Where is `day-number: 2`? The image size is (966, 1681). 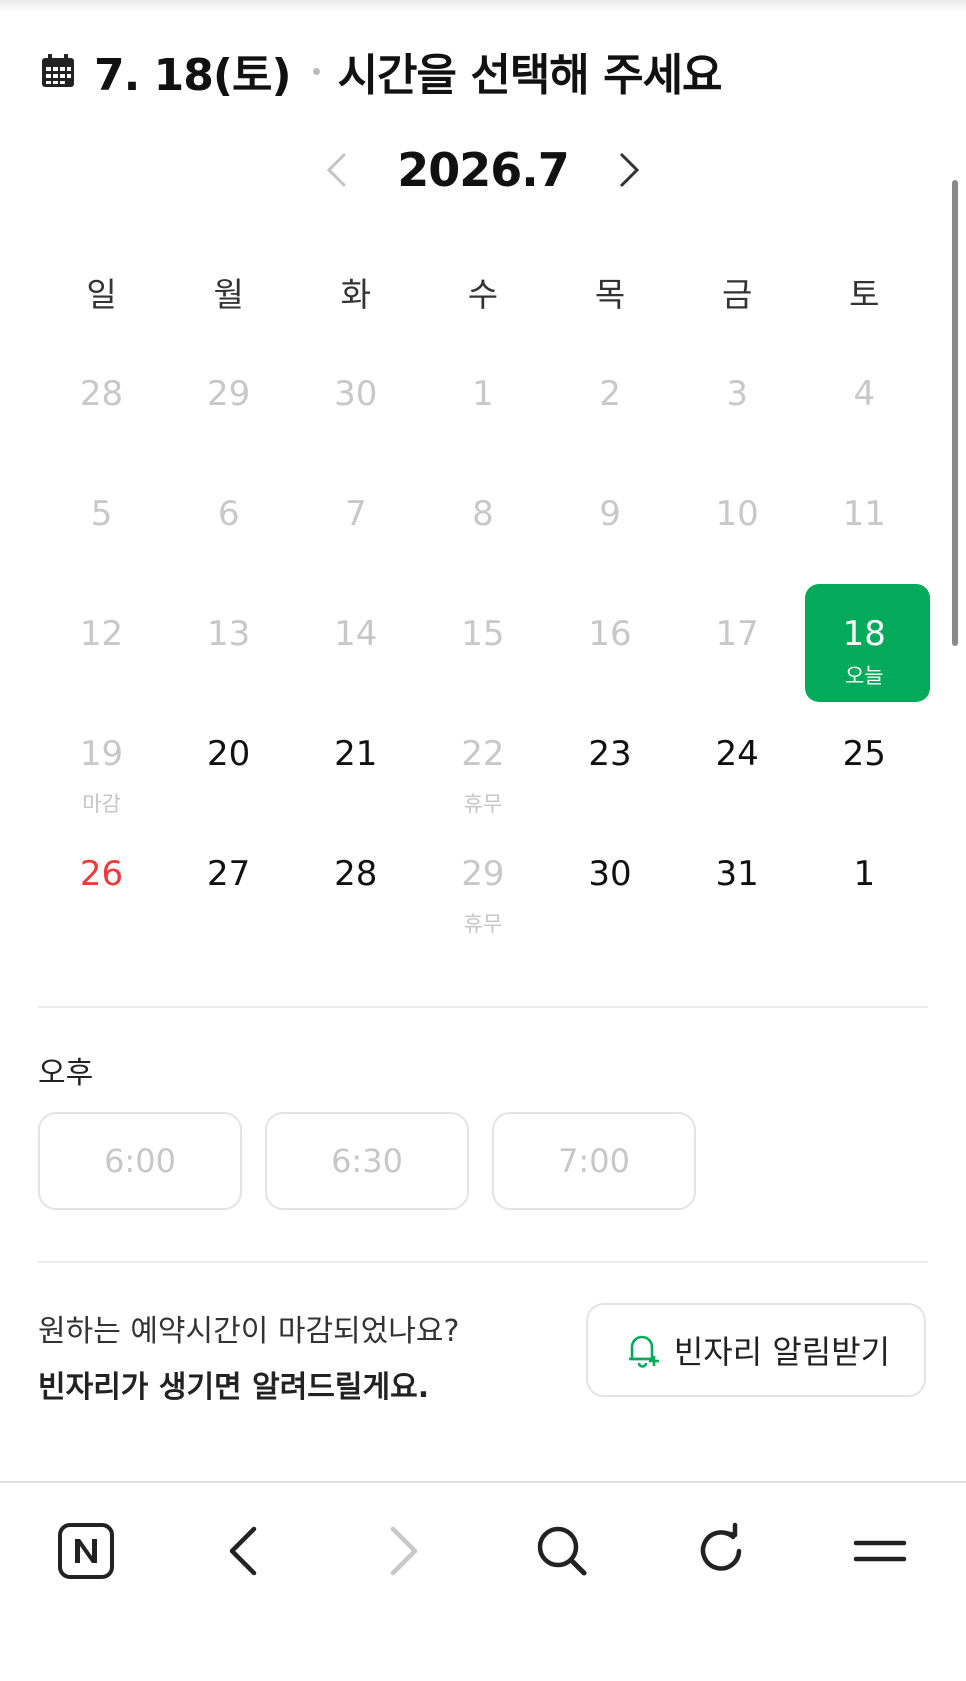 day-number: 2 is located at coordinates (610, 394).